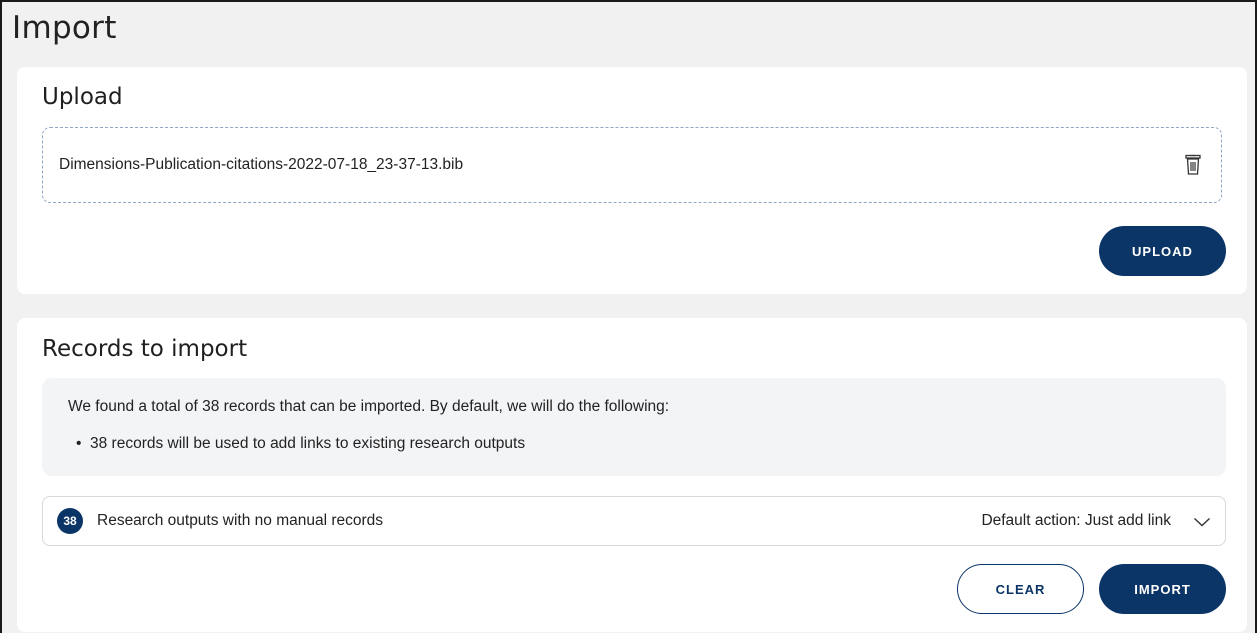 This screenshot has height=633, width=1257. What do you see at coordinates (70, 521) in the screenshot?
I see `records-count-badge: 38` at bounding box center [70, 521].